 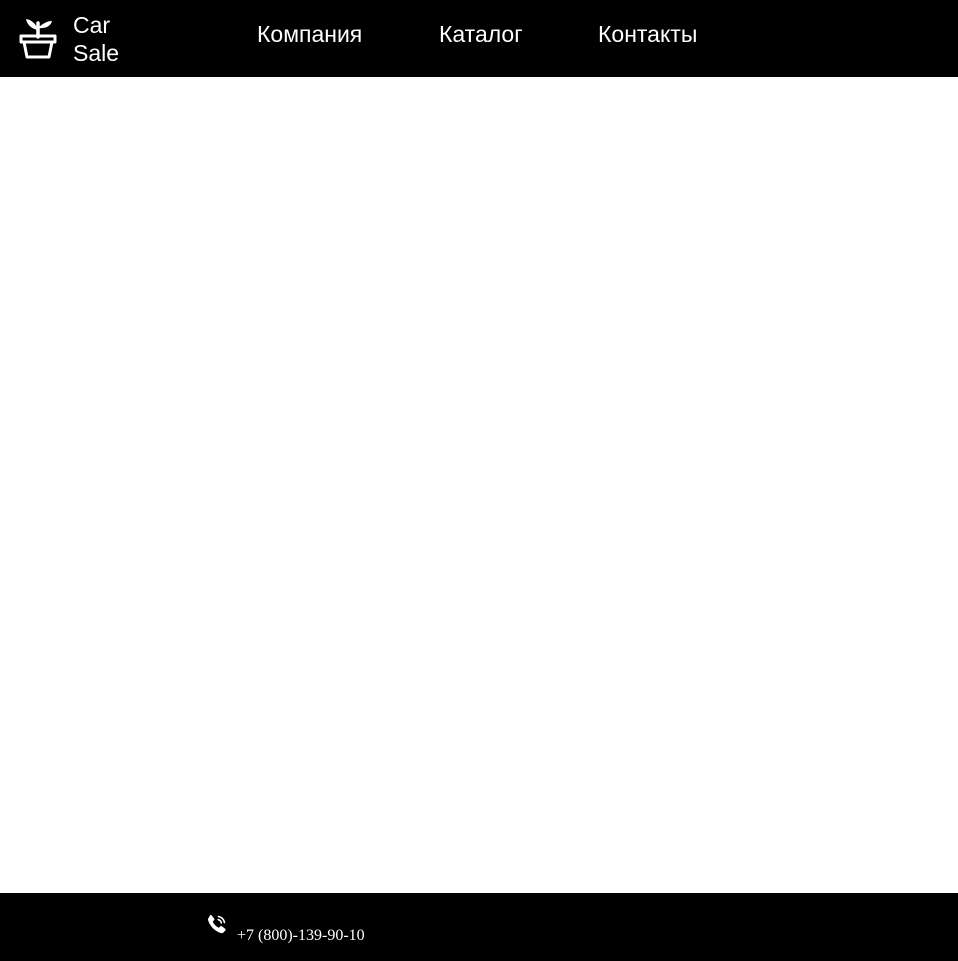 I want to click on brand-line-1: Car, so click(x=92, y=25).